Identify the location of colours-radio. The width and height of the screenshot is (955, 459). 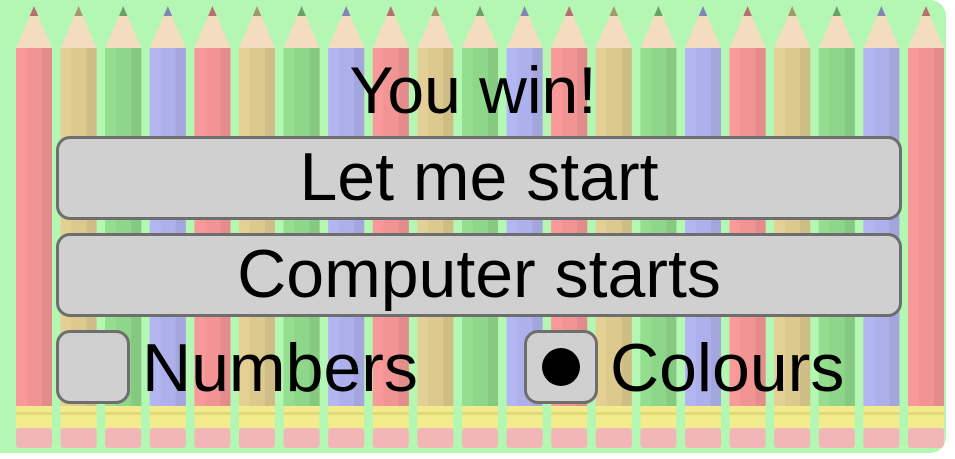
(561, 367).